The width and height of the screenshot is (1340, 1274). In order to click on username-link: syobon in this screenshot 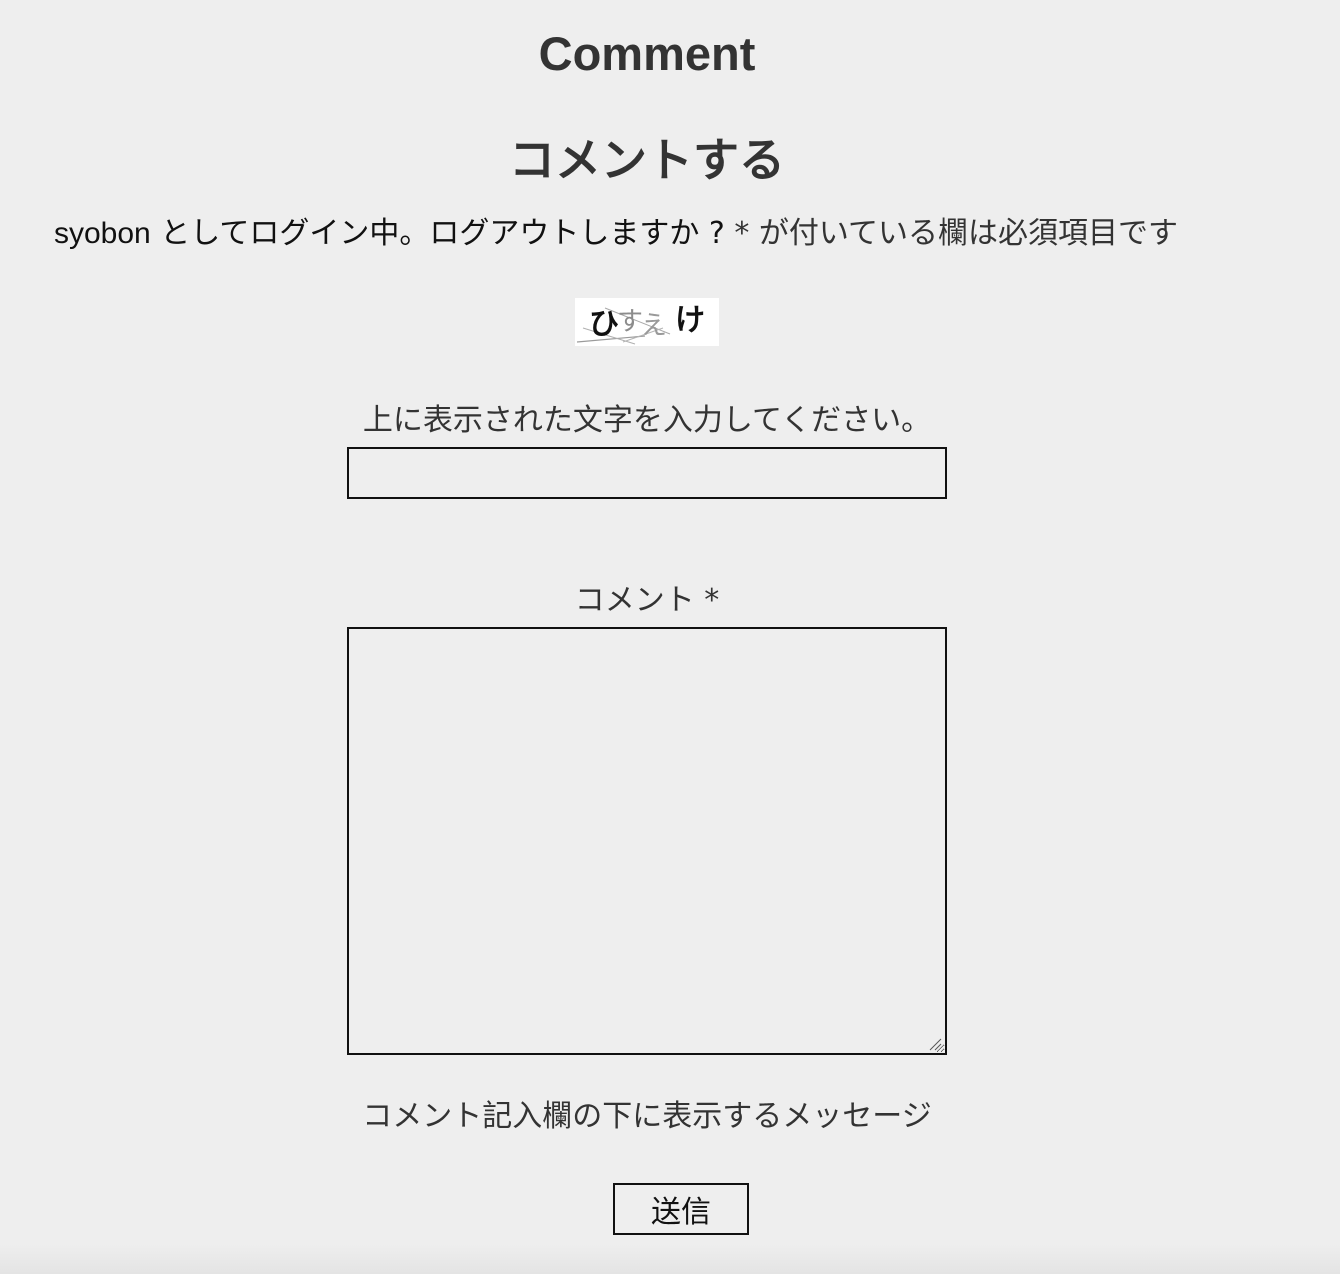, I will do `click(102, 233)`.